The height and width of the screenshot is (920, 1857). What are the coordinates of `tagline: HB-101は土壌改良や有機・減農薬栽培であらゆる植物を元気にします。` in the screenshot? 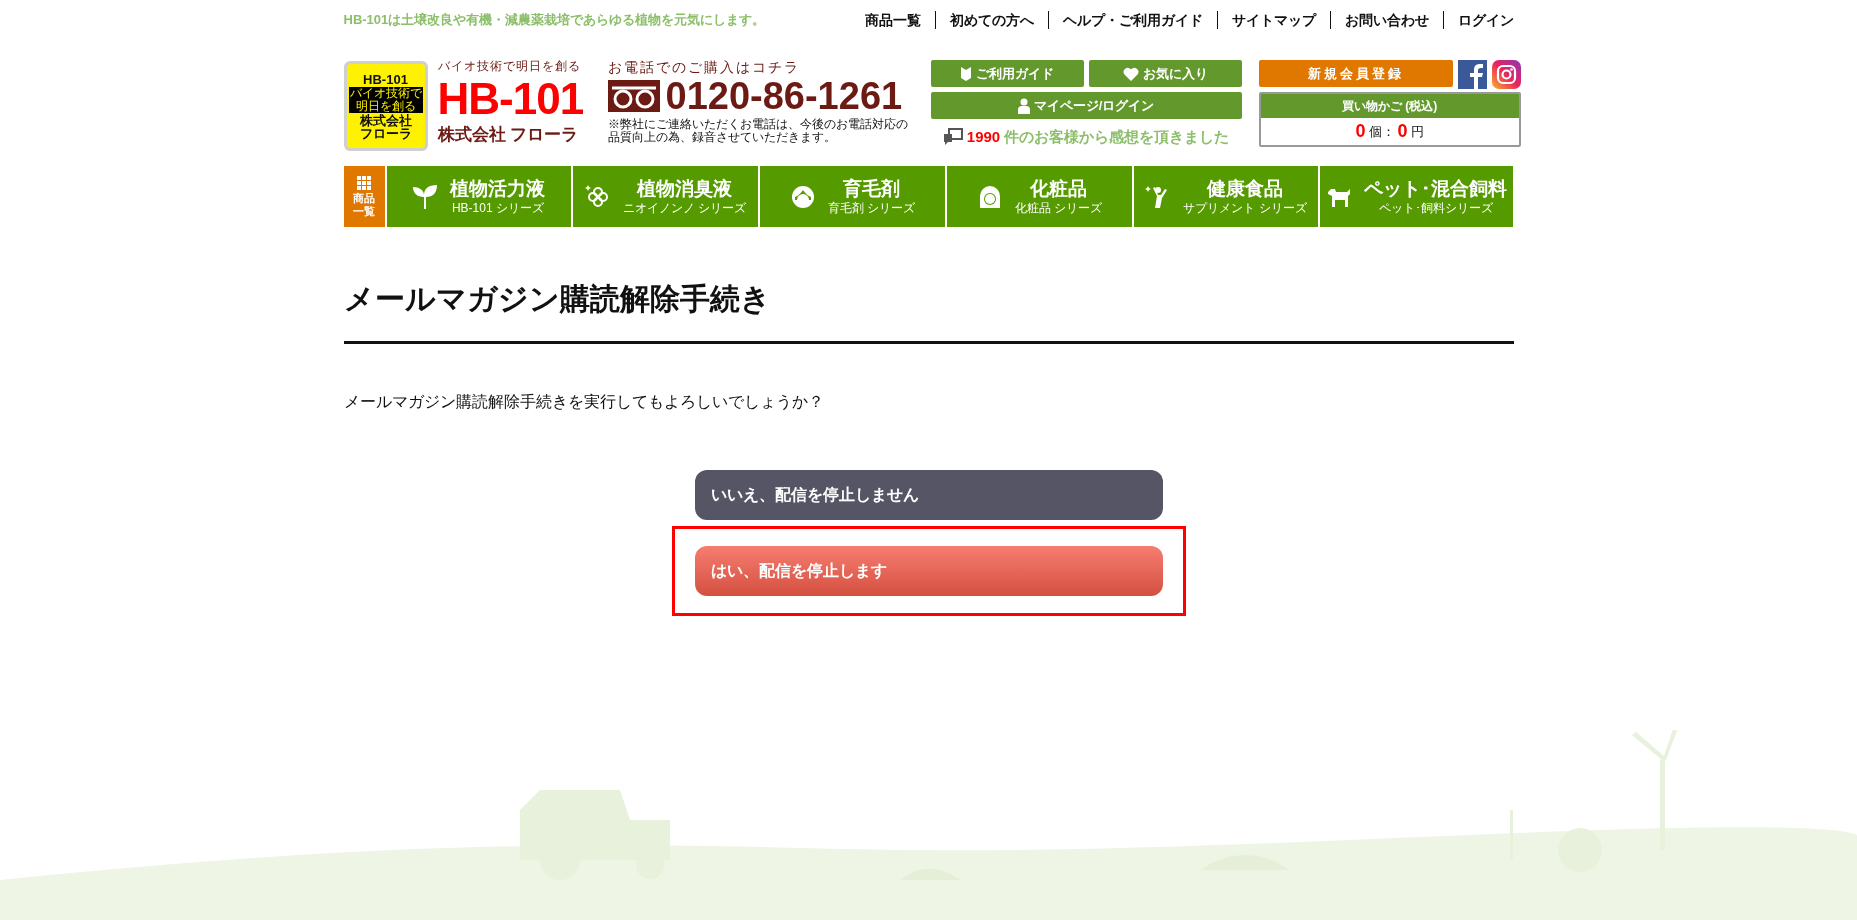 It's located at (554, 20).